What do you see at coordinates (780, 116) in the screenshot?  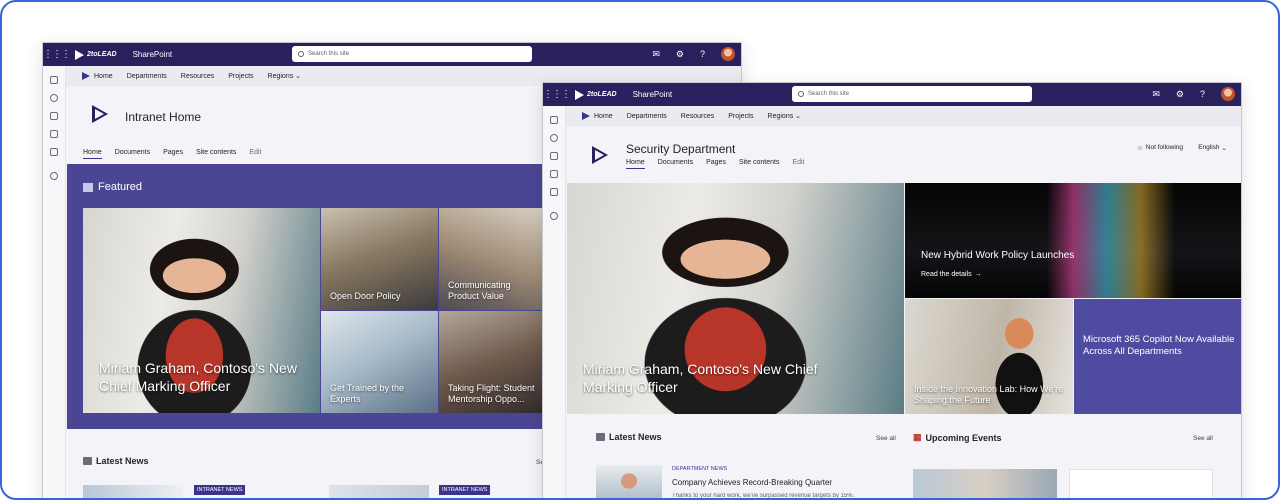 I see `hub-nav-label: Regions` at bounding box center [780, 116].